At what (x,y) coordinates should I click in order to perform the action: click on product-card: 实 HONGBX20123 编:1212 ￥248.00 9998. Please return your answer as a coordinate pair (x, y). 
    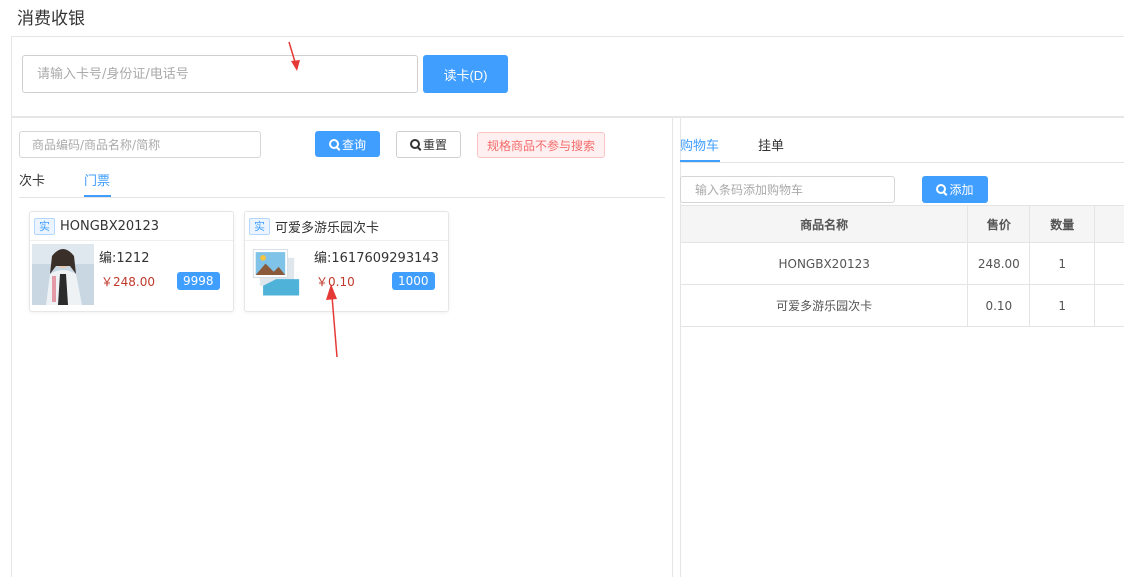
    Looking at the image, I should click on (131, 261).